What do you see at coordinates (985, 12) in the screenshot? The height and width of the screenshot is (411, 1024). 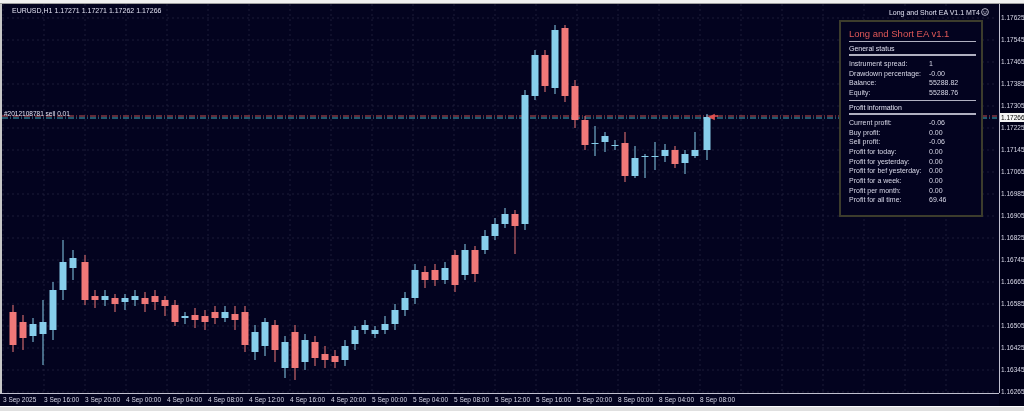 I see `smiley-icon` at bounding box center [985, 12].